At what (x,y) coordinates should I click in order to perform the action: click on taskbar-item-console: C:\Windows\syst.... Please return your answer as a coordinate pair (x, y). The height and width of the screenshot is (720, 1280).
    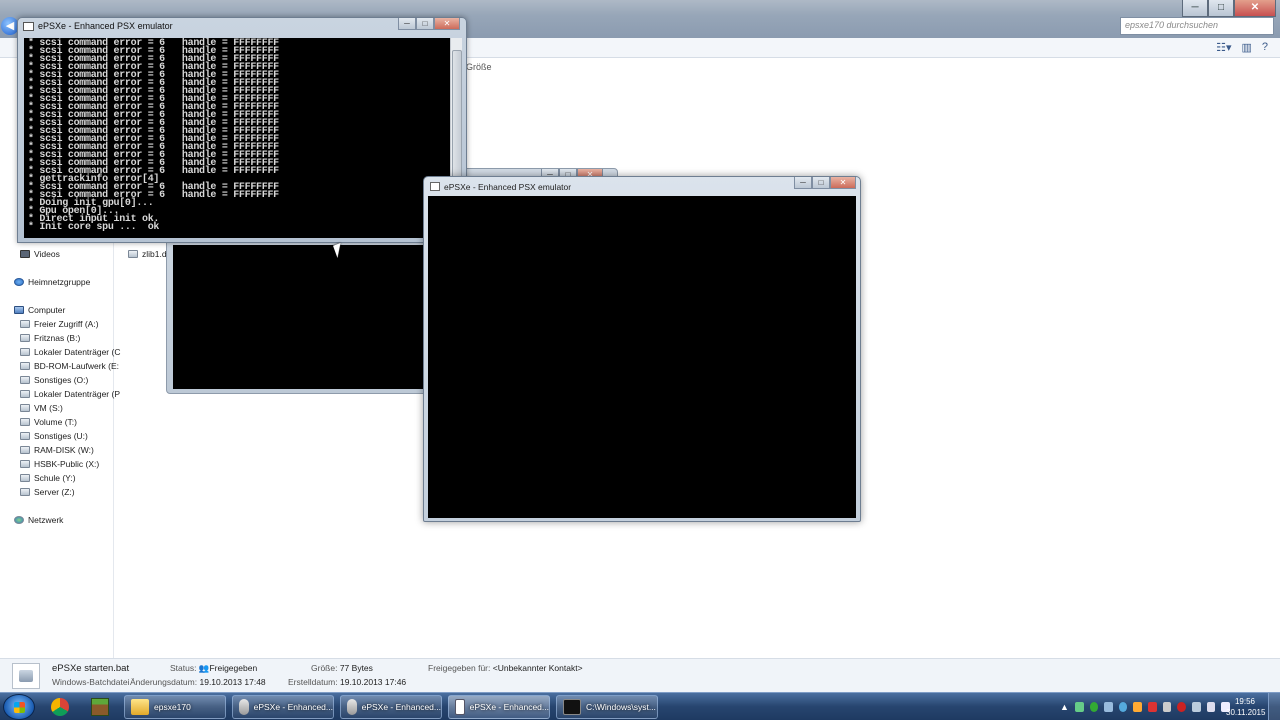
    Looking at the image, I should click on (607, 707).